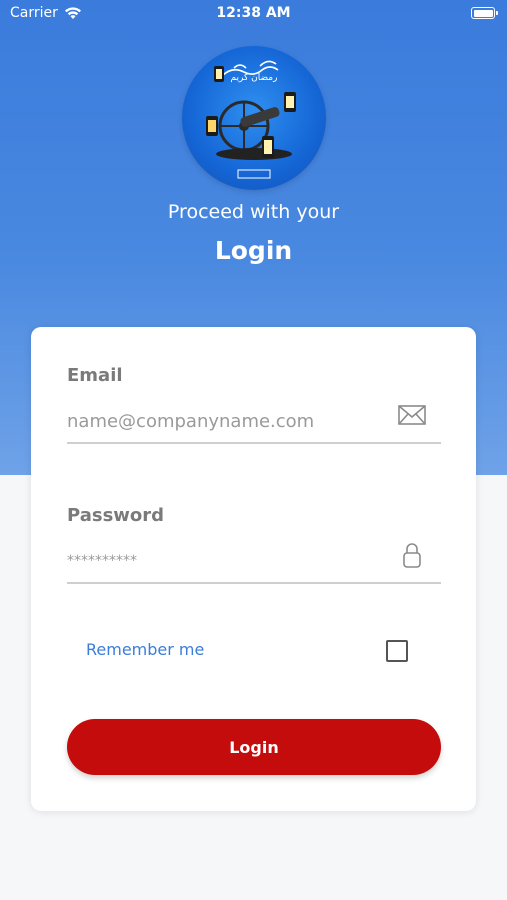 Image resolution: width=507 pixels, height=900 pixels. What do you see at coordinates (412, 555) in the screenshot?
I see `lock-icon` at bounding box center [412, 555].